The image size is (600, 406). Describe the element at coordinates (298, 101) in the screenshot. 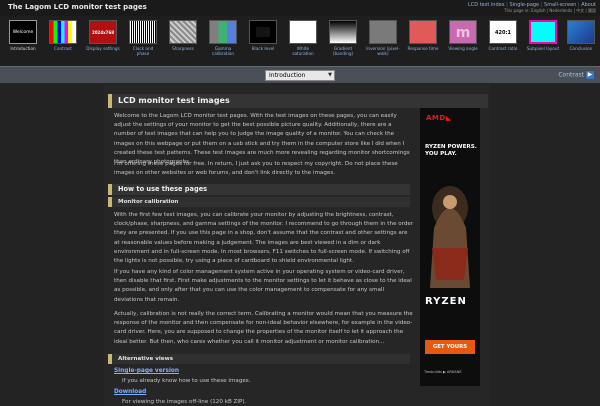

I see `page-title: LCD monitor test images` at that location.